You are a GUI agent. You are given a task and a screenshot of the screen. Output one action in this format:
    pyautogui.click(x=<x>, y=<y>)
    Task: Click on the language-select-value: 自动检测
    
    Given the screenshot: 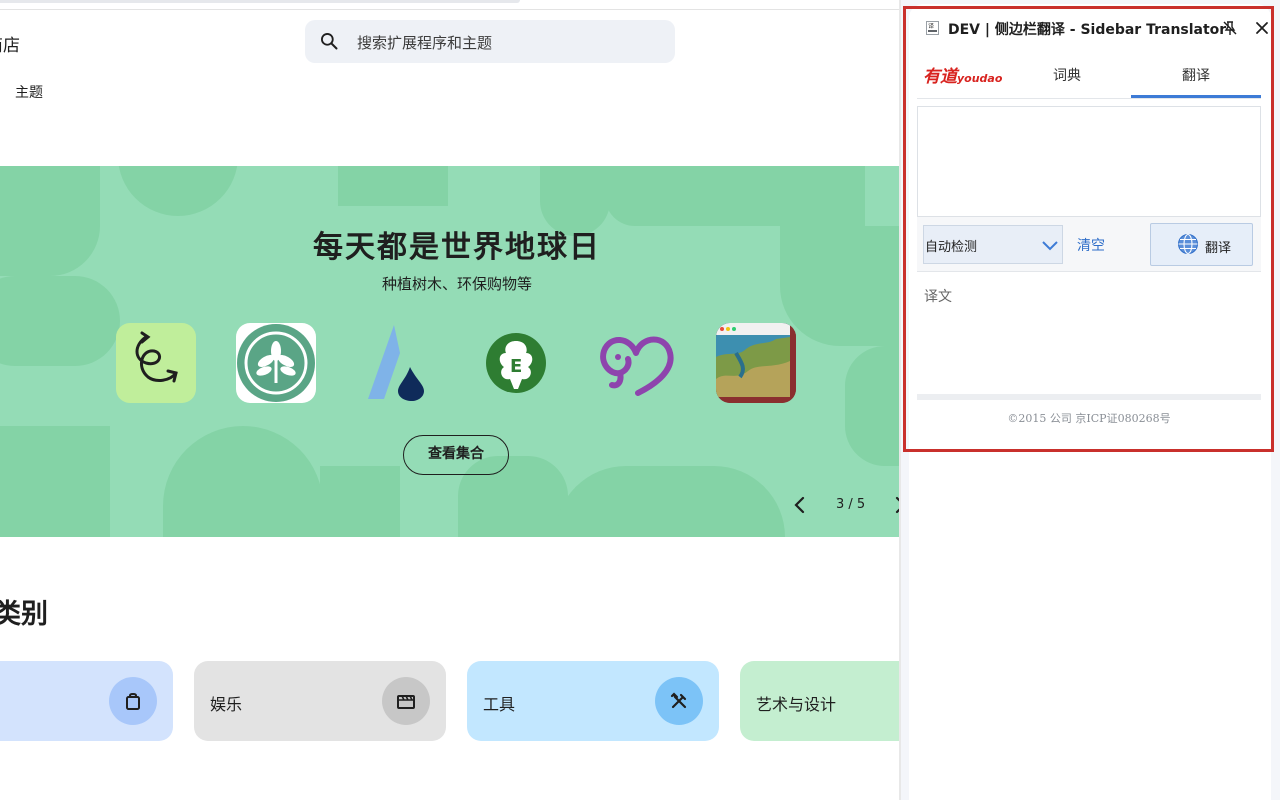 What is the action you would take?
    pyautogui.click(x=951, y=247)
    